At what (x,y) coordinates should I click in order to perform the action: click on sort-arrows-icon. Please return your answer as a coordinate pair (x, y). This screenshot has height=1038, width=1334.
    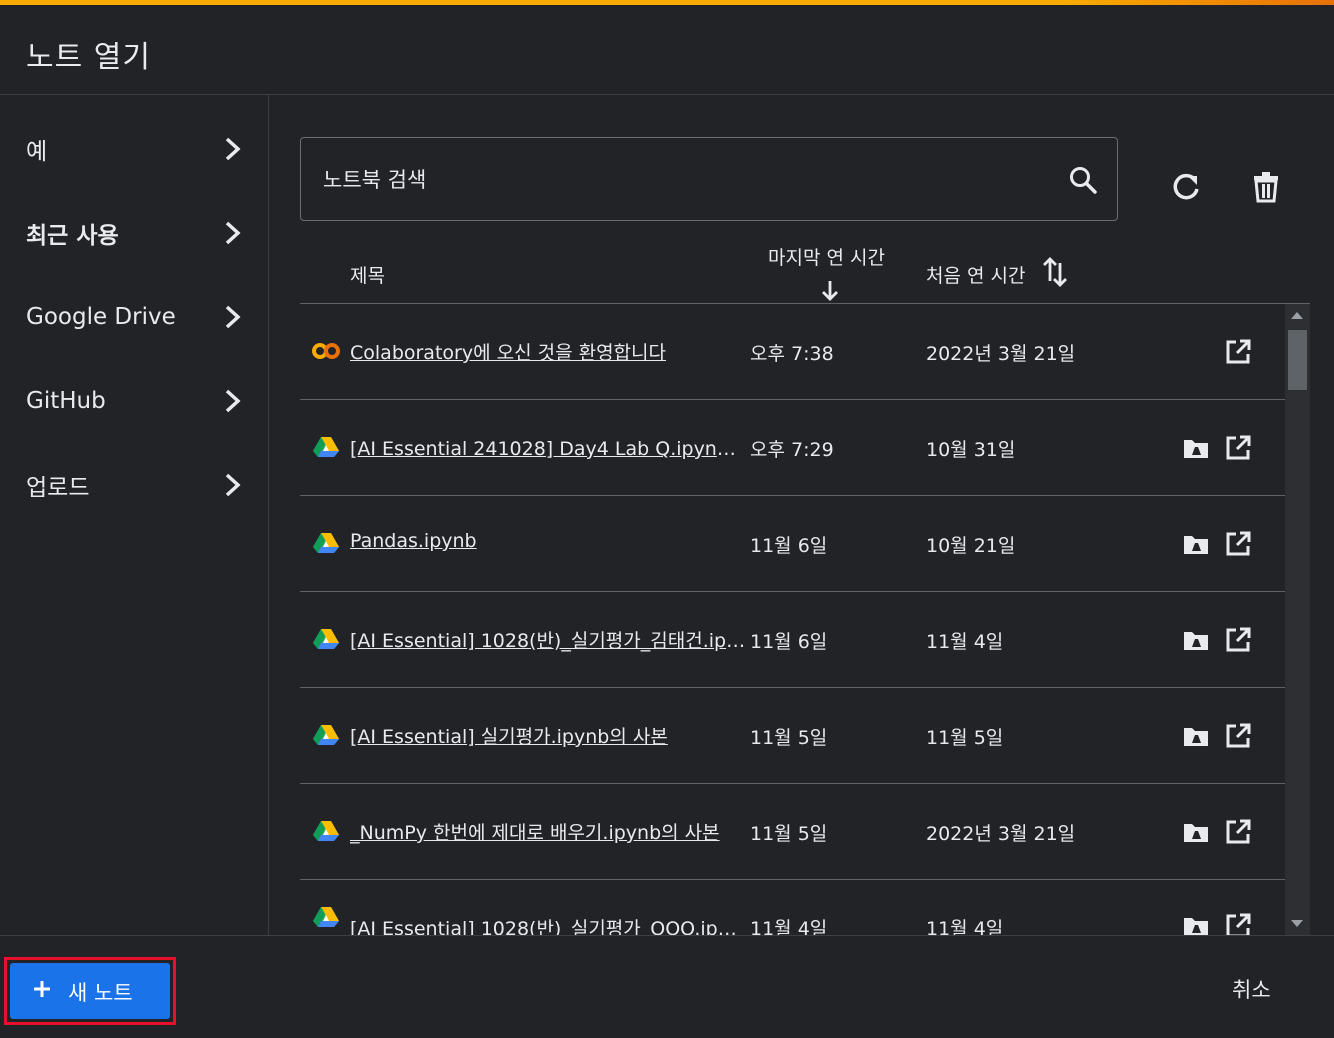
    Looking at the image, I should click on (1056, 272).